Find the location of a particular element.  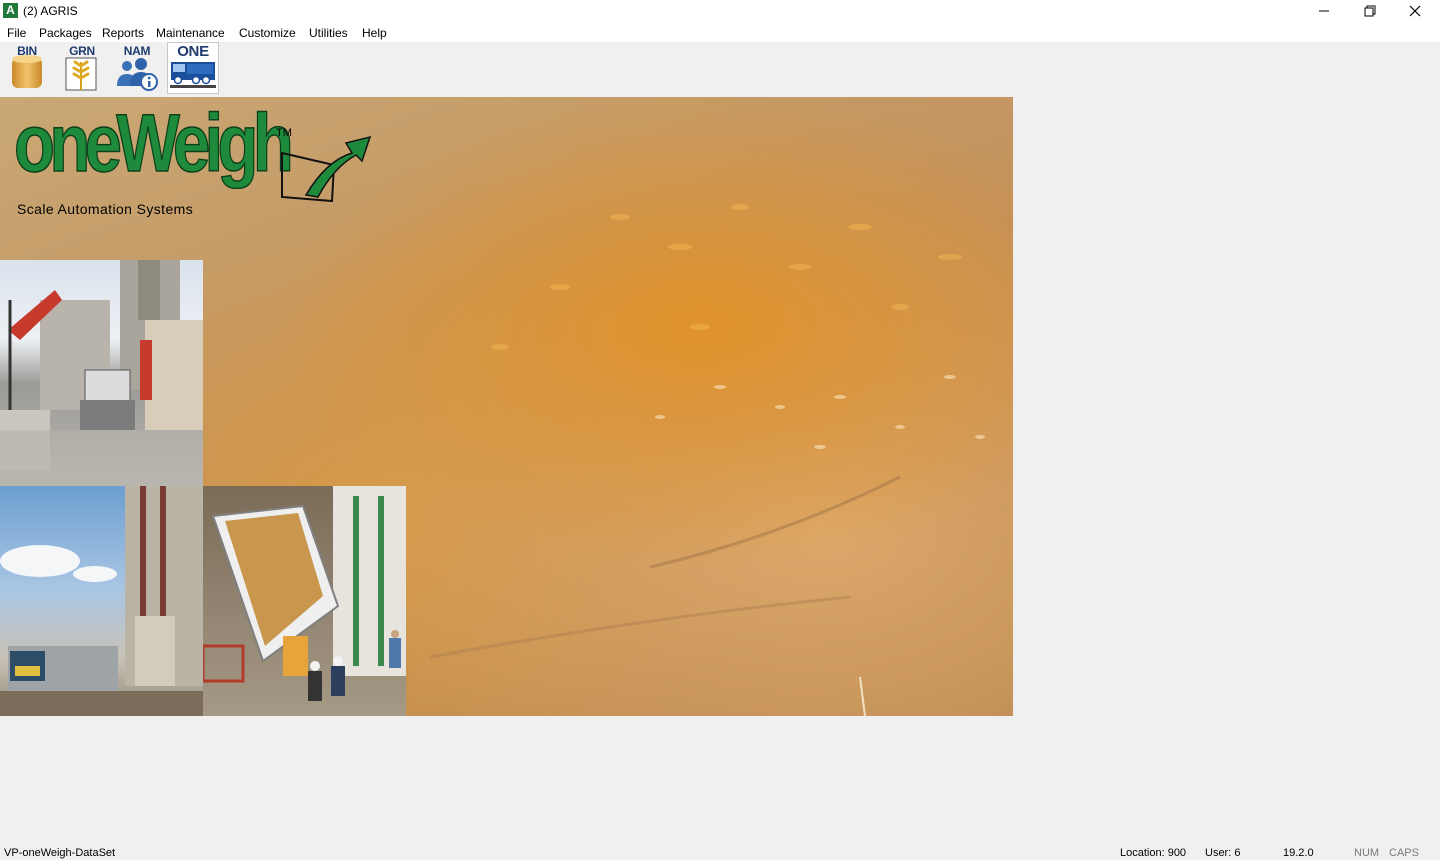

menu-file: File is located at coordinates (16, 33).